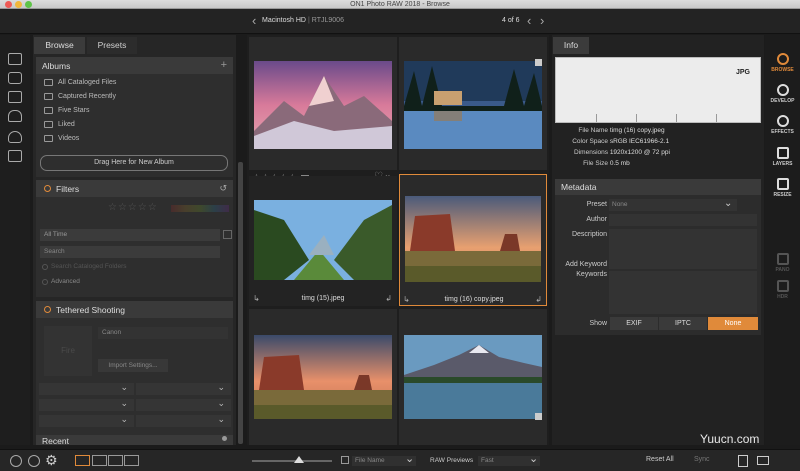 The height and width of the screenshot is (471, 800). I want to click on search-input: Search, so click(130, 252).